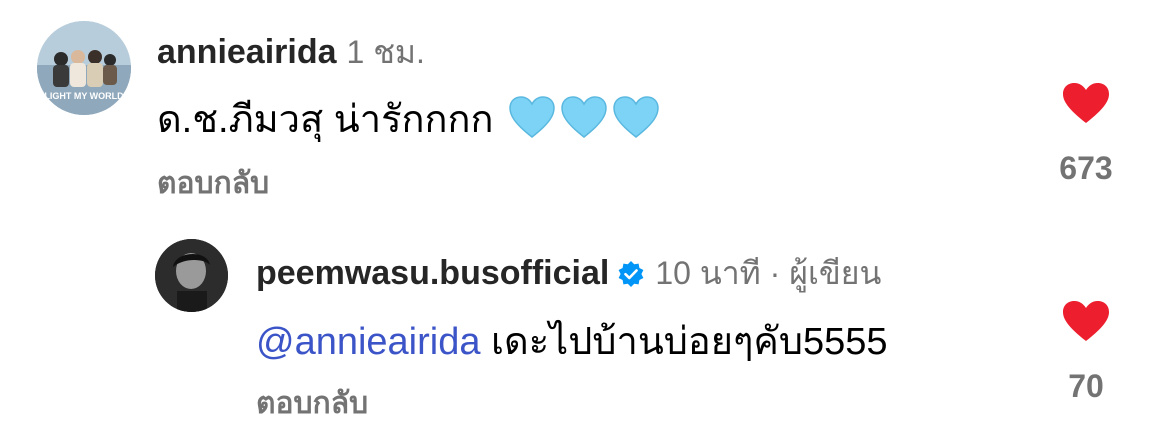  I want to click on like-count: 673, so click(1086, 168).